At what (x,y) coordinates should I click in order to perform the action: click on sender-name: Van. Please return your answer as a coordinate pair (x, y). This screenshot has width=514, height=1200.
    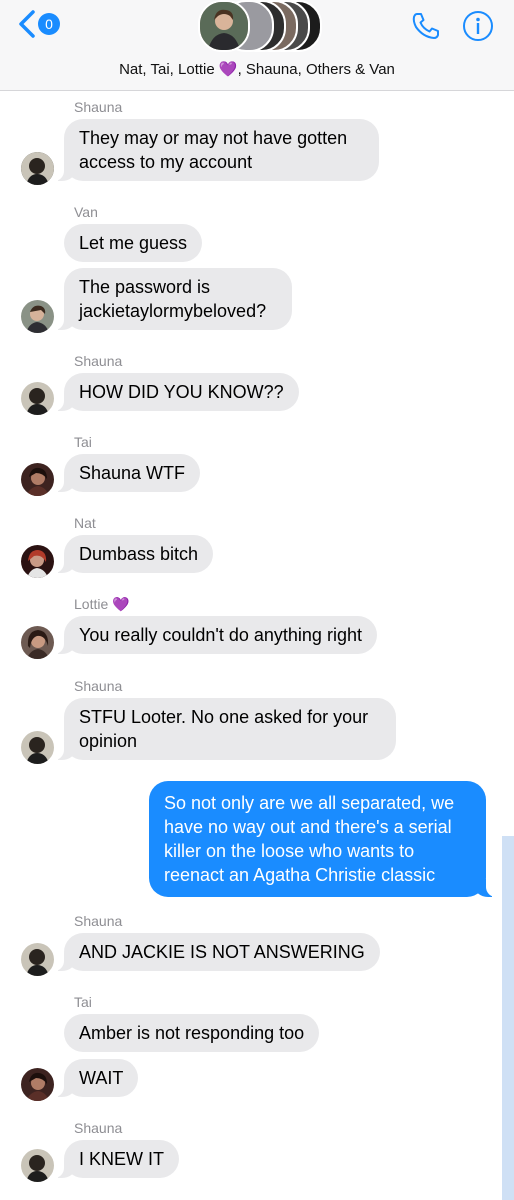
    Looking at the image, I should click on (86, 212).